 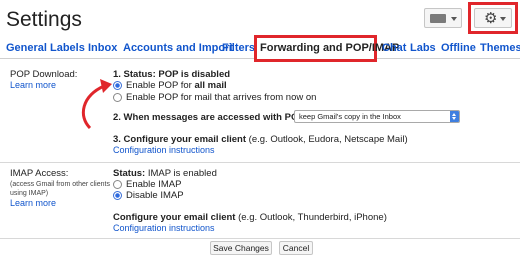 I want to click on tab-labels: Labels, so click(x=67, y=48).